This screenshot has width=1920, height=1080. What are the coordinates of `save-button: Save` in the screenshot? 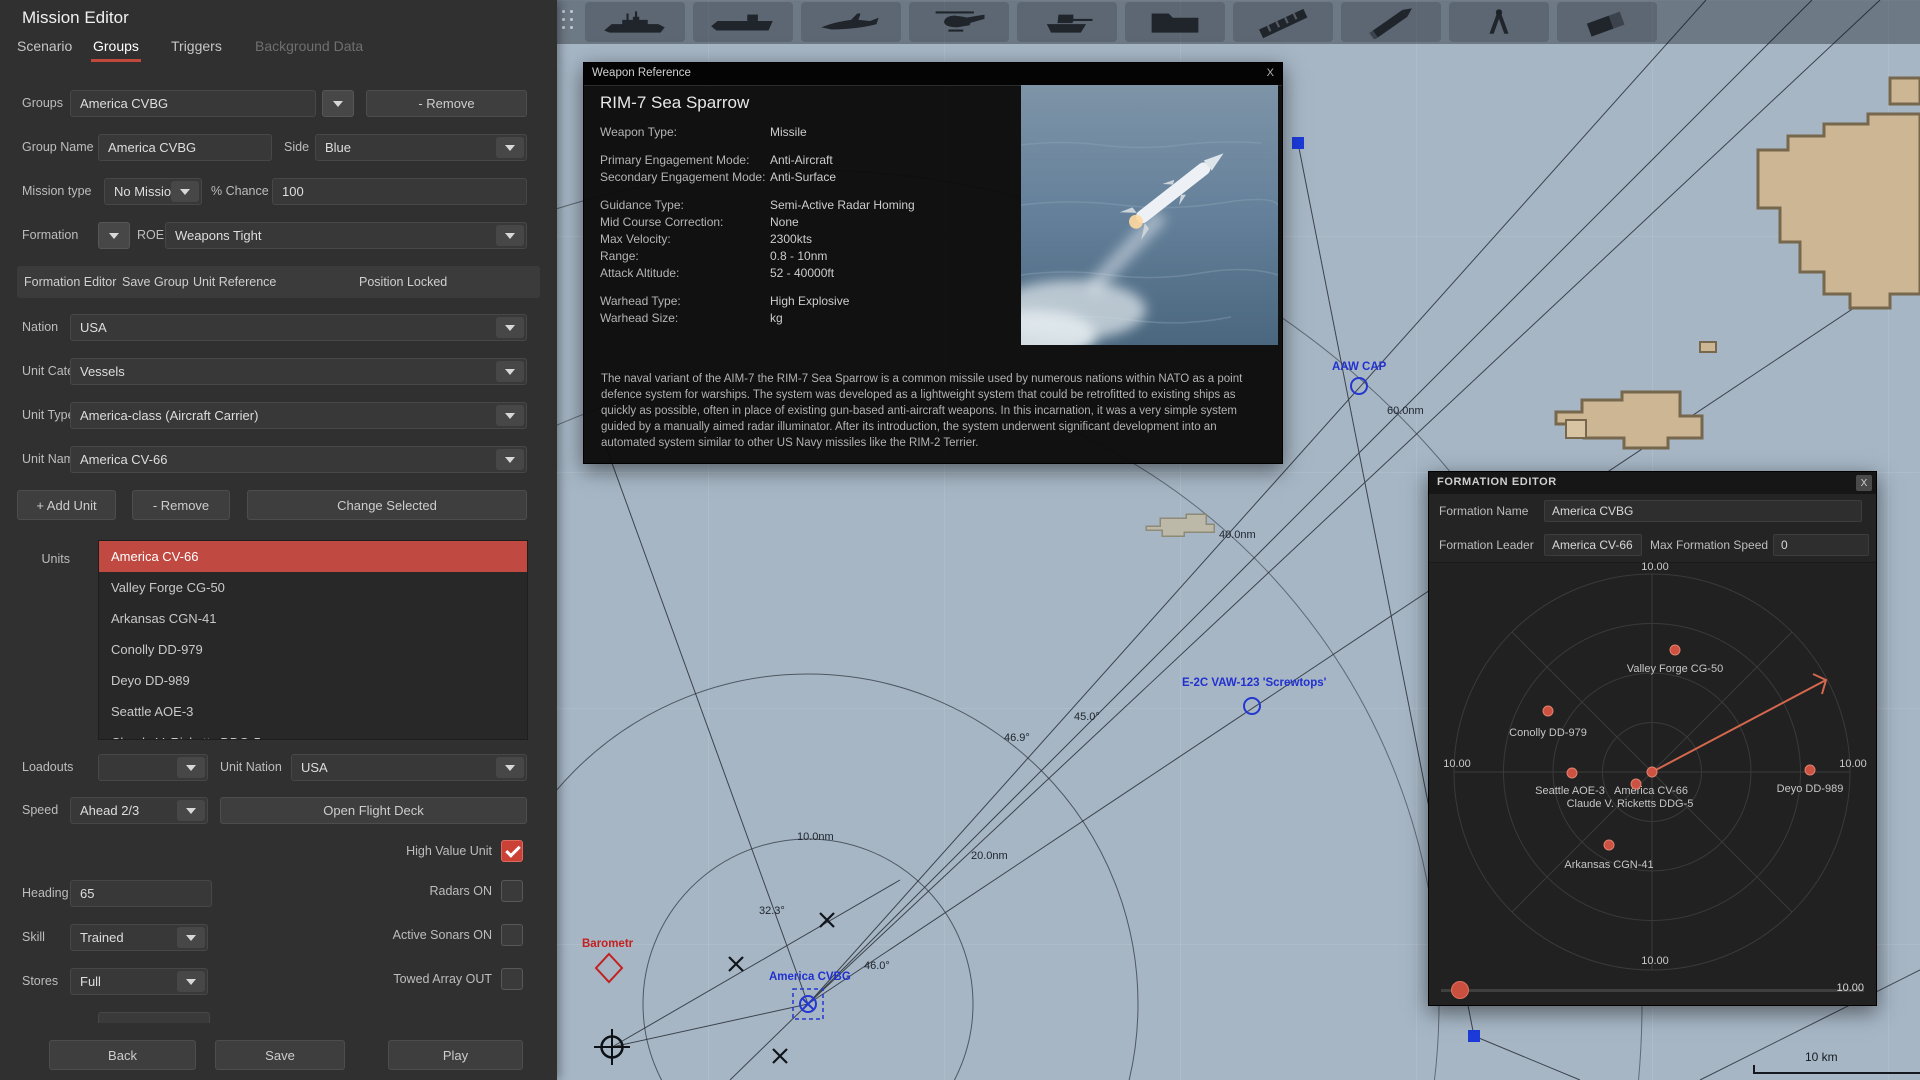 It's located at (280, 1055).